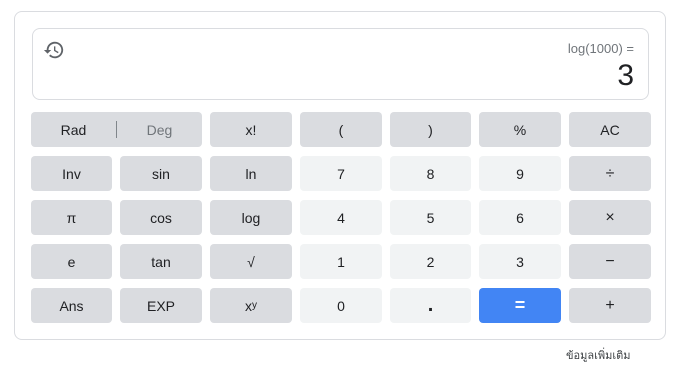 The width and height of the screenshot is (679, 366). Describe the element at coordinates (520, 261) in the screenshot. I see `three-button: 3` at that location.